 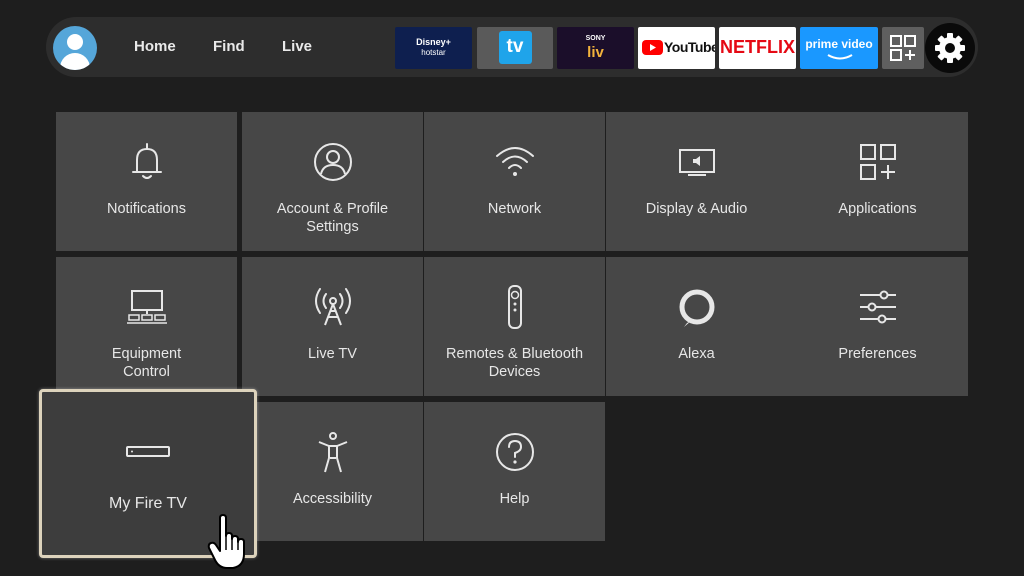 I want to click on app-disney-hotstar: Disney+ hotstar, so click(x=433, y=48).